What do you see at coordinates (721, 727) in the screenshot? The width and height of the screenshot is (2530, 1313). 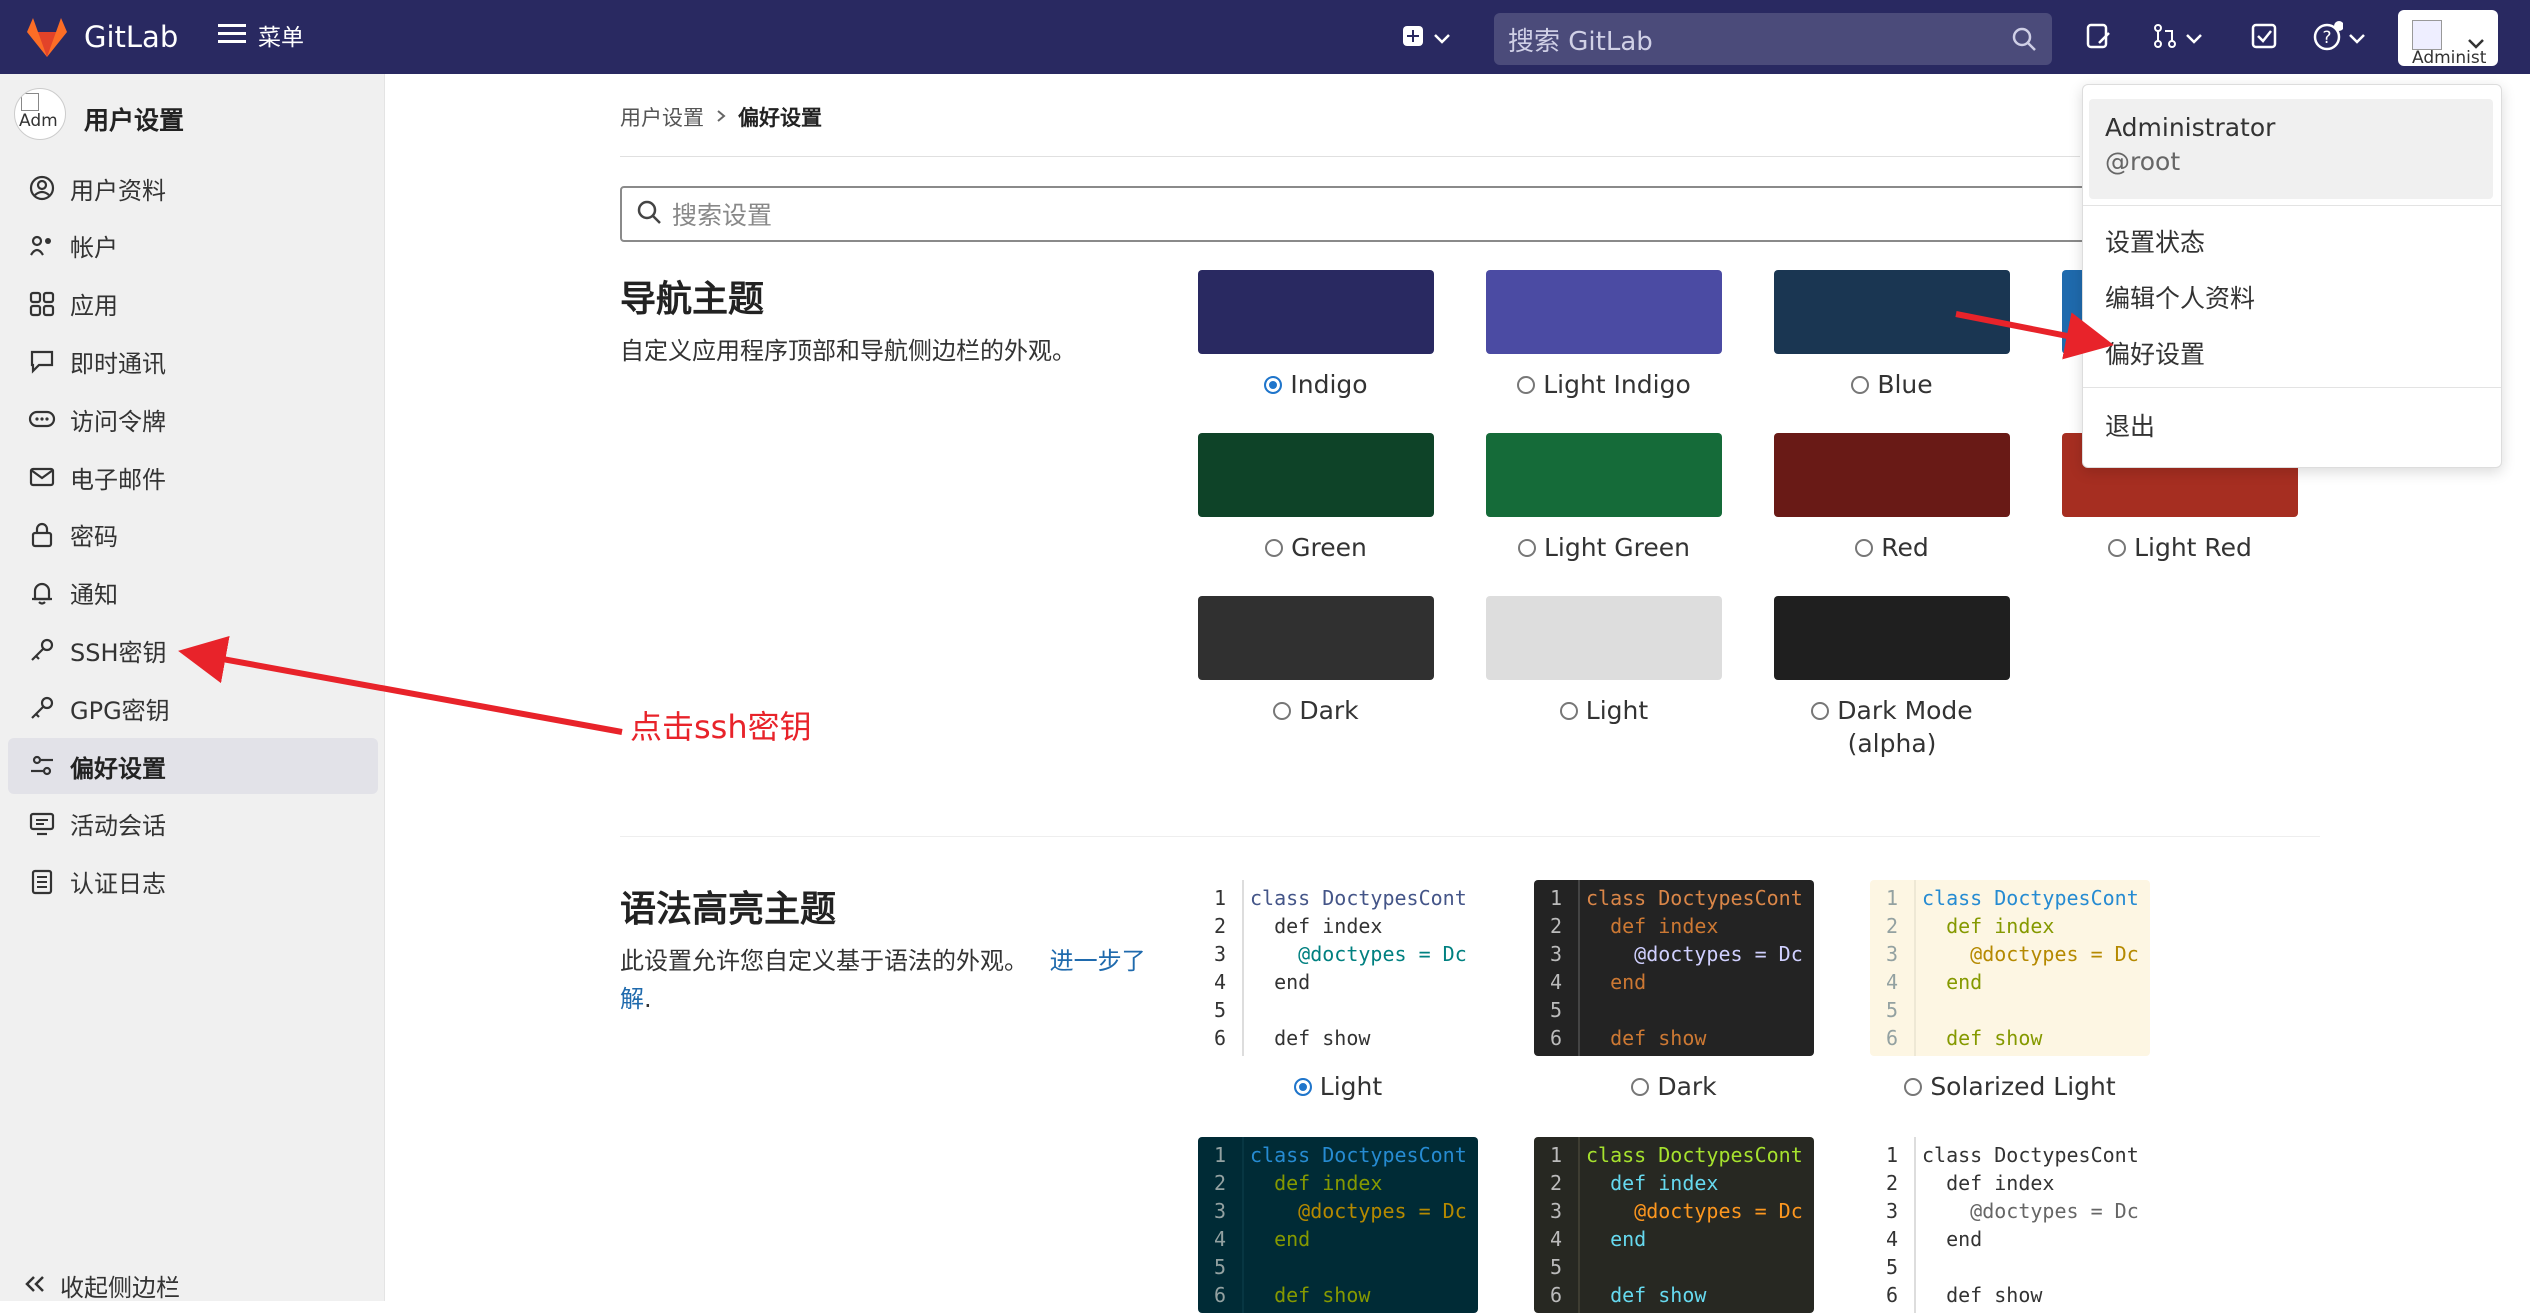 I see `annotation-text: 点击ssh密钥` at bounding box center [721, 727].